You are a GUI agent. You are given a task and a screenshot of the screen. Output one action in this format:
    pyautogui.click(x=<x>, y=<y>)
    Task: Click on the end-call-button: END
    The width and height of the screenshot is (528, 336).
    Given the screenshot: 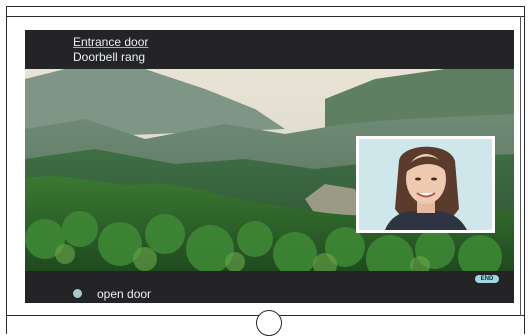 What is the action you would take?
    pyautogui.click(x=487, y=279)
    